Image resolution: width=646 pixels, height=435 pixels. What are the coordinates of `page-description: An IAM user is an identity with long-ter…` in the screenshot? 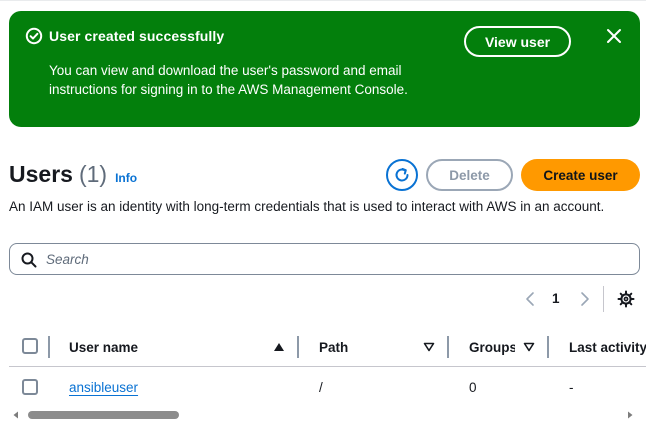 It's located at (307, 206).